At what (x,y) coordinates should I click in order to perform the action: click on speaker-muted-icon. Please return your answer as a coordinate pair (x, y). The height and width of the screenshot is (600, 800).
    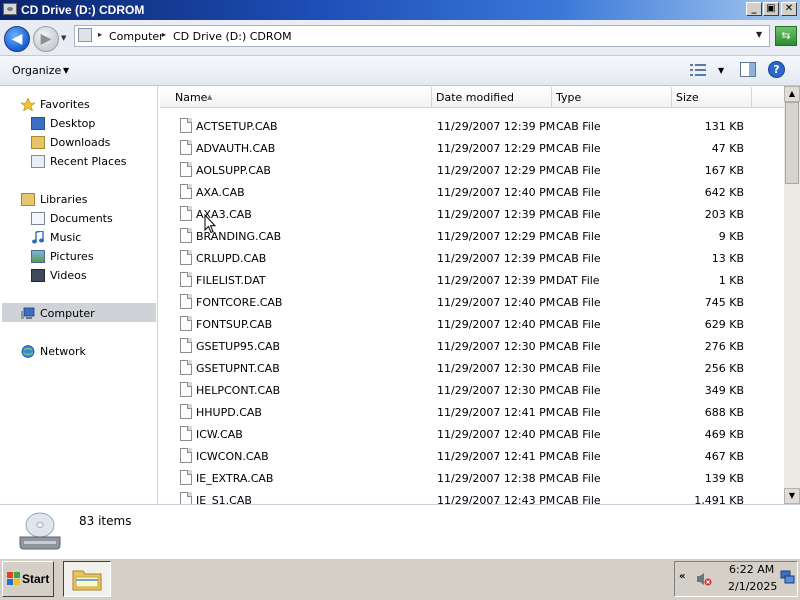
    Looking at the image, I should click on (704, 579).